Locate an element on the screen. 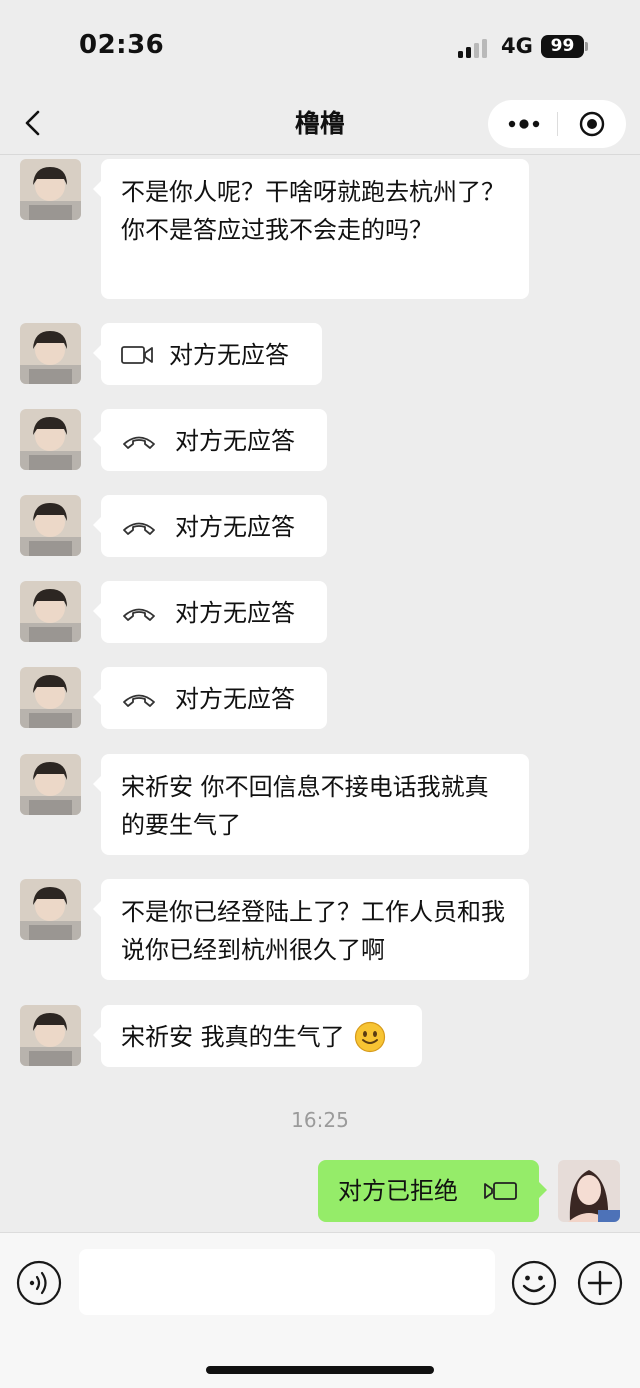 The height and width of the screenshot is (1388, 640). status-bar: 02:36 4G 99 is located at coordinates (320, 48).